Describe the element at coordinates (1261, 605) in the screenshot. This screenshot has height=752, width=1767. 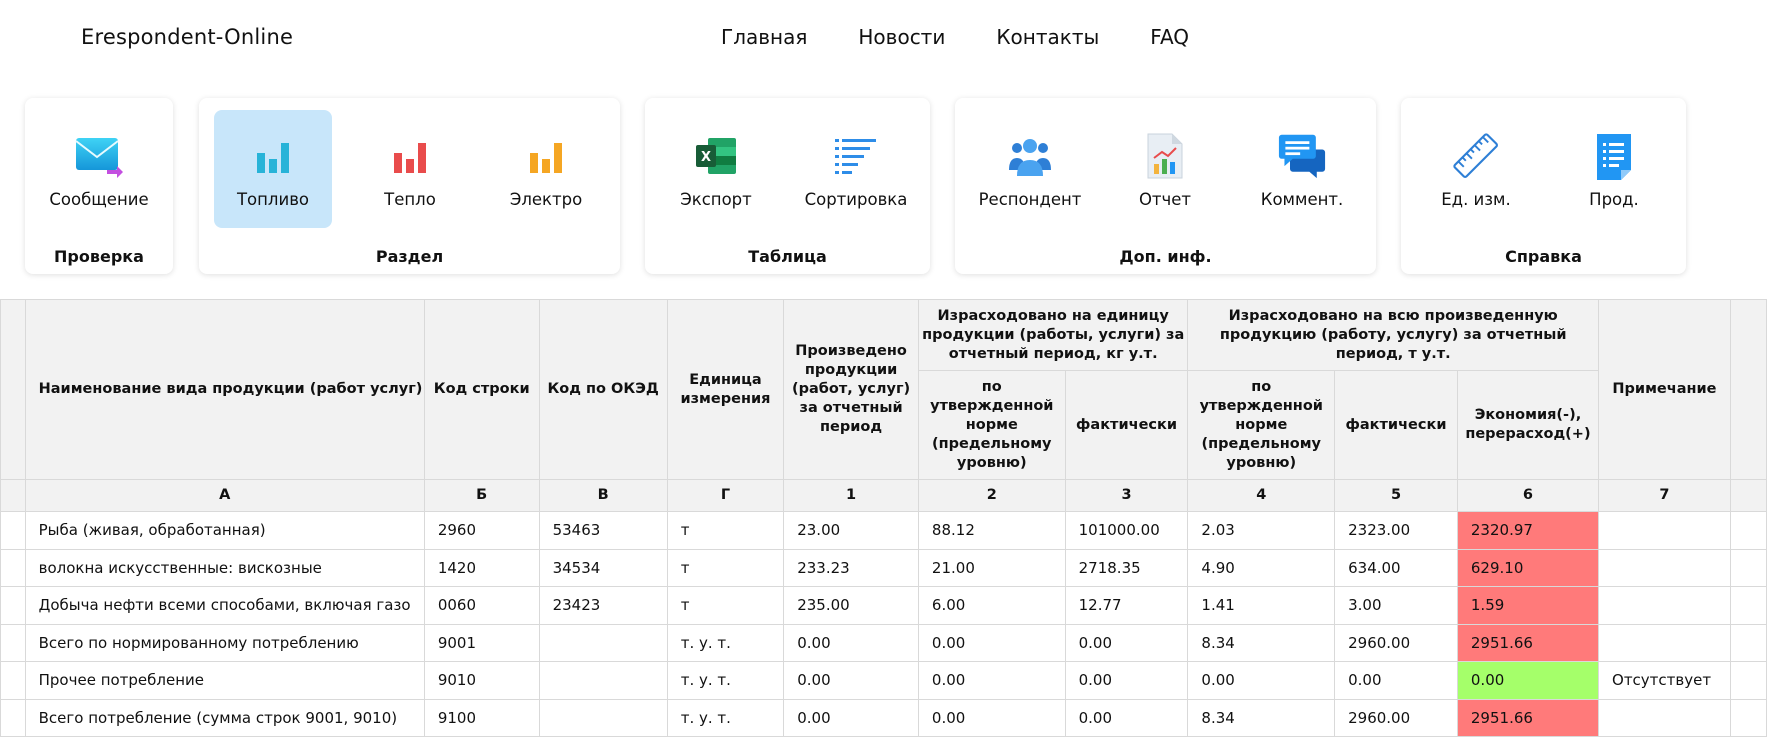
I see `cell-total-norm: 1.41` at that location.